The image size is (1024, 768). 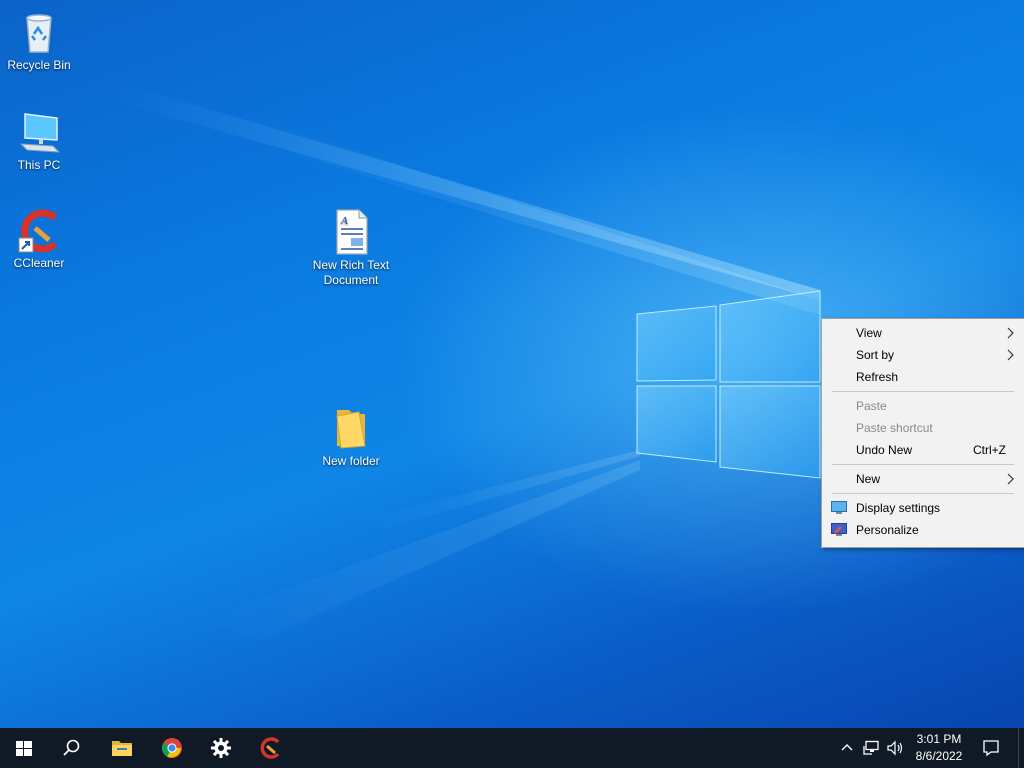 What do you see at coordinates (512, 748) in the screenshot?
I see `taskbar: 3:01 PM 8/6/2022` at bounding box center [512, 748].